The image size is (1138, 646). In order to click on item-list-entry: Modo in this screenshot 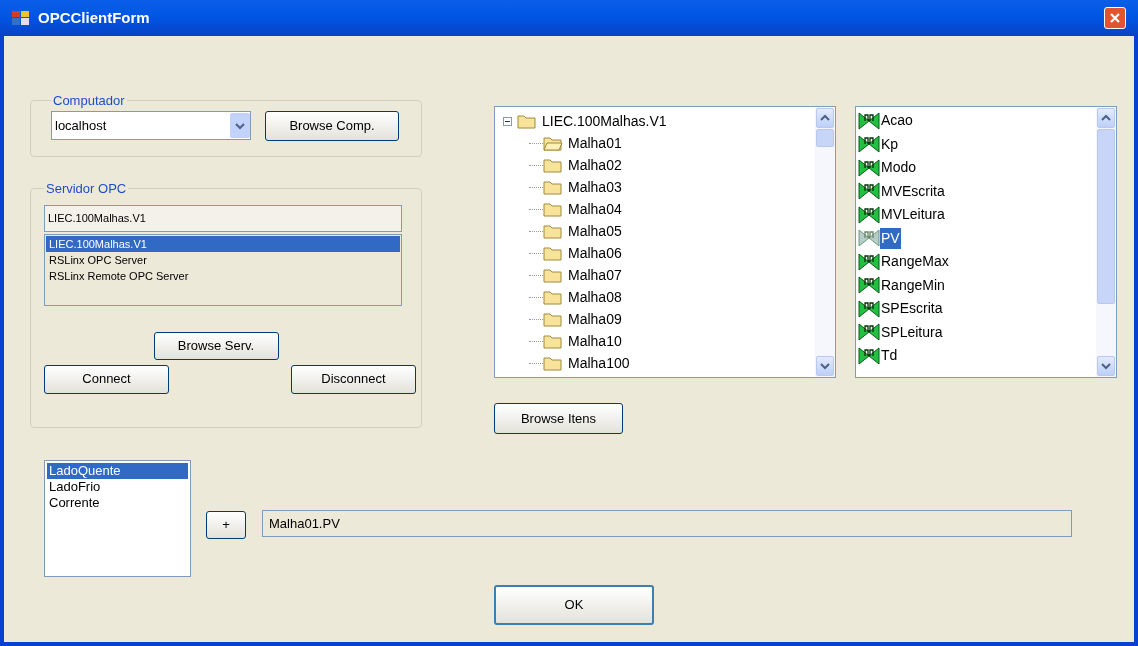, I will do `click(899, 168)`.